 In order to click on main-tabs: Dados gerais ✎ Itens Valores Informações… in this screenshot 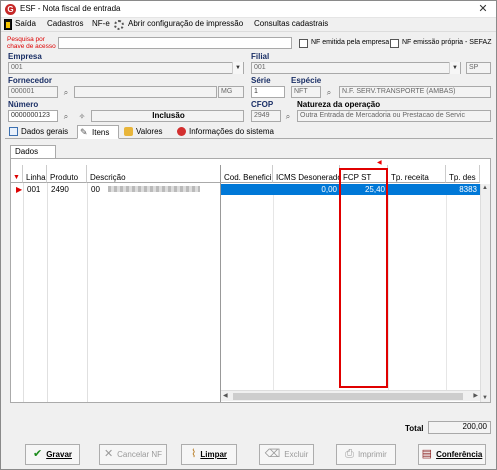, I will do `click(249, 132)`.